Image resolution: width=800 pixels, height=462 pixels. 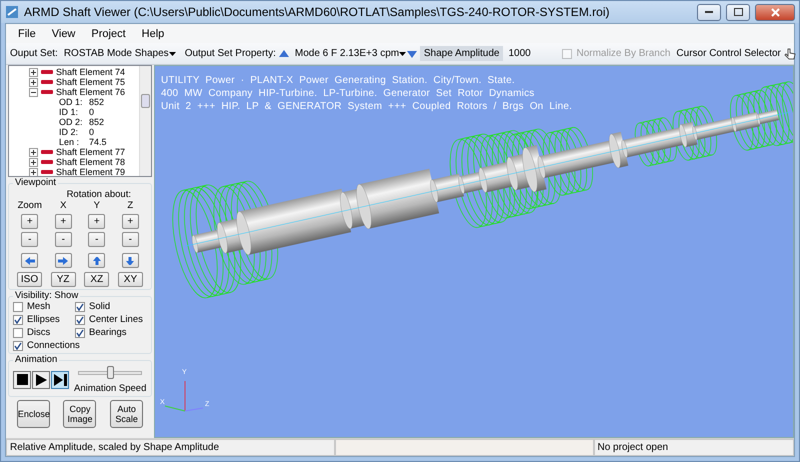 What do you see at coordinates (53, 345) in the screenshot?
I see `checkbox-label: Connections` at bounding box center [53, 345].